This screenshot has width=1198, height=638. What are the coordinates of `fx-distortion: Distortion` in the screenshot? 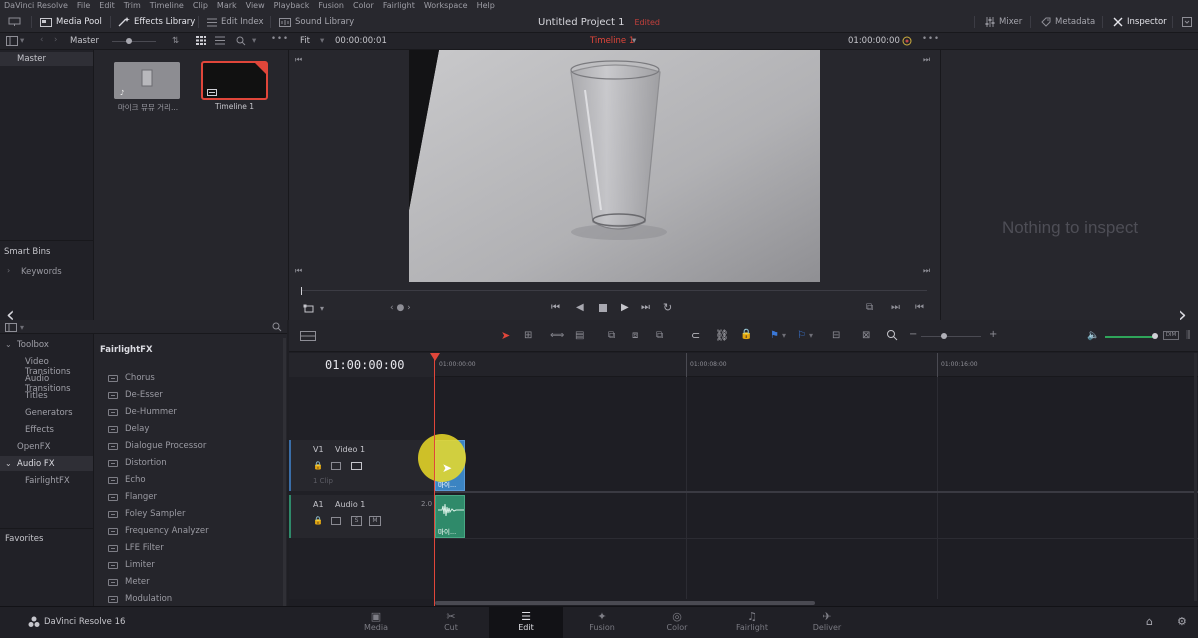 It's located at (137, 463).